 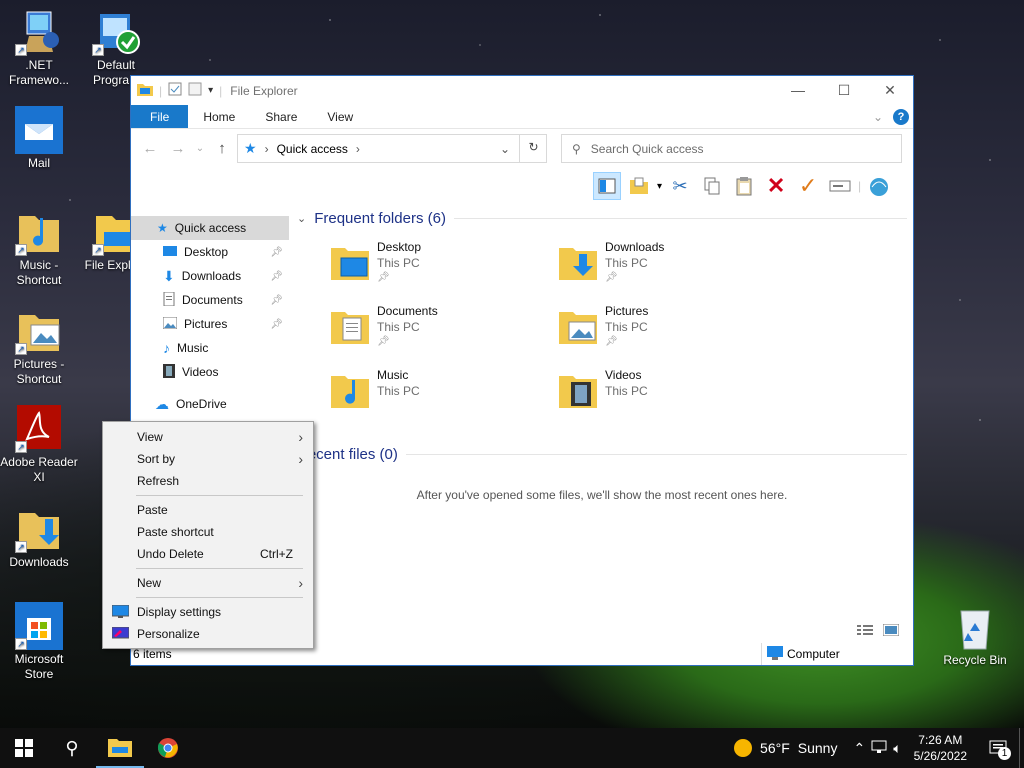 I want to click on volume-icon: 🔈︎, so click(x=897, y=748).